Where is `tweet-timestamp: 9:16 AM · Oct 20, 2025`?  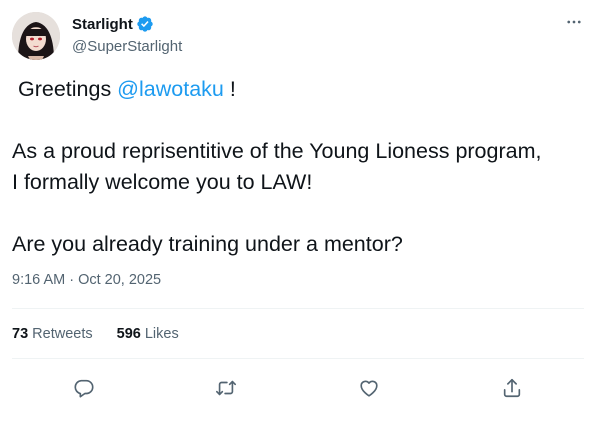
tweet-timestamp: 9:16 AM · Oct 20, 2025 is located at coordinates (86, 280).